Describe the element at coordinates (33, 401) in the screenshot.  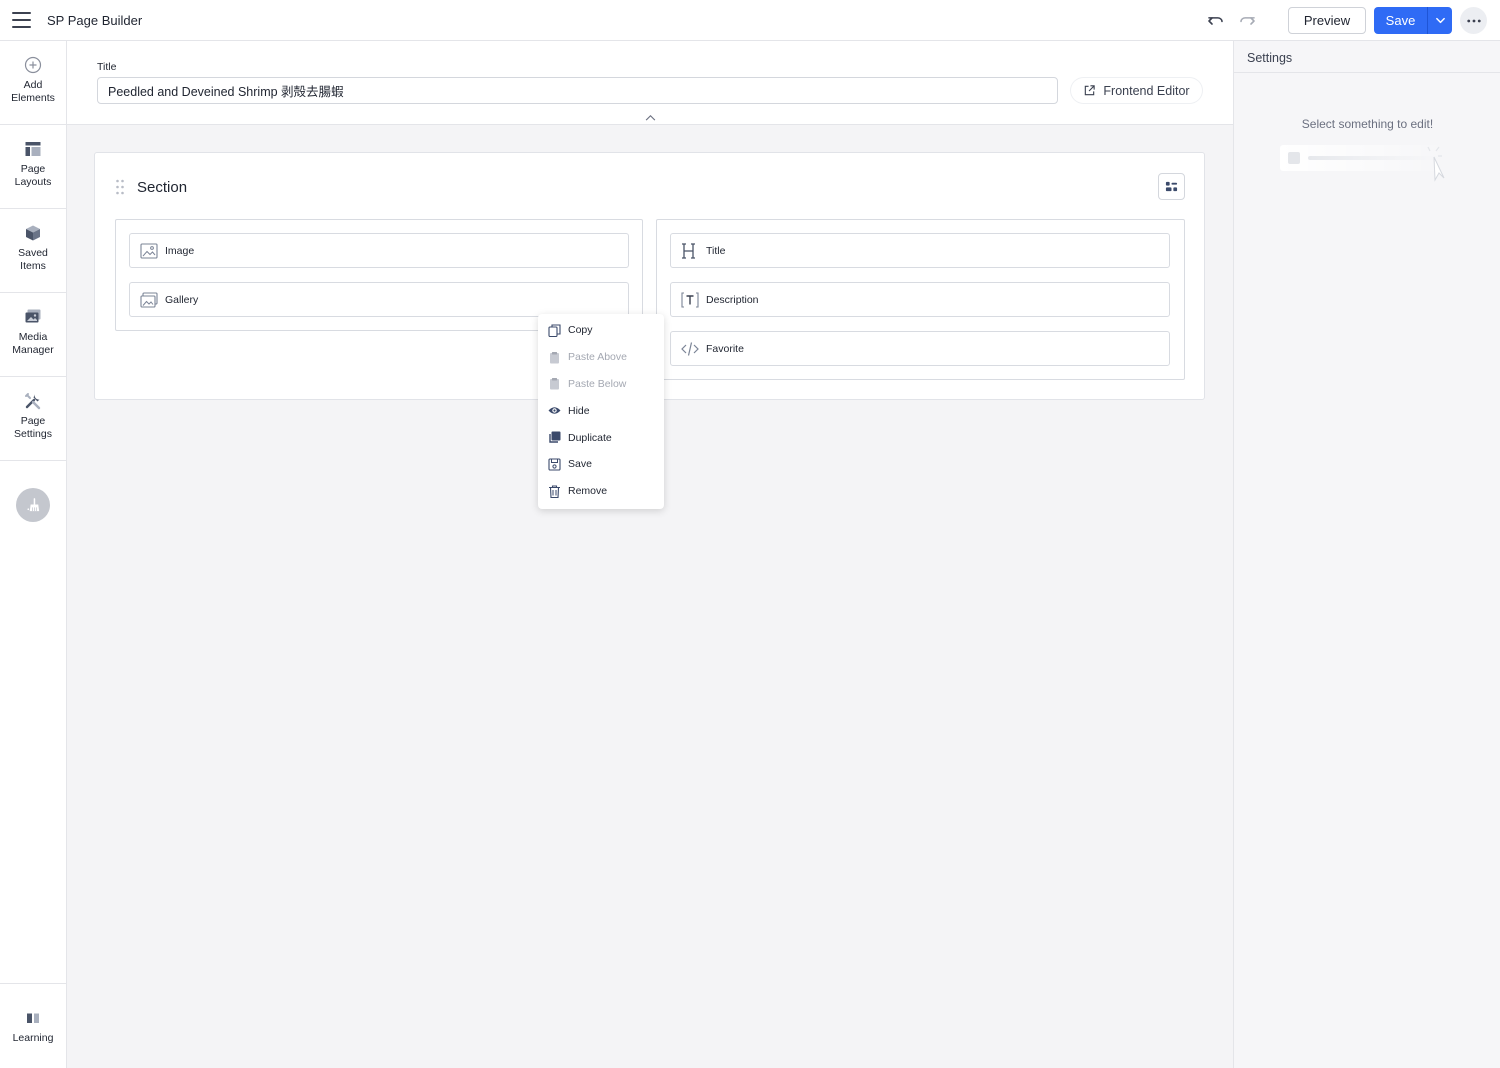
I see `tools-icon` at that location.